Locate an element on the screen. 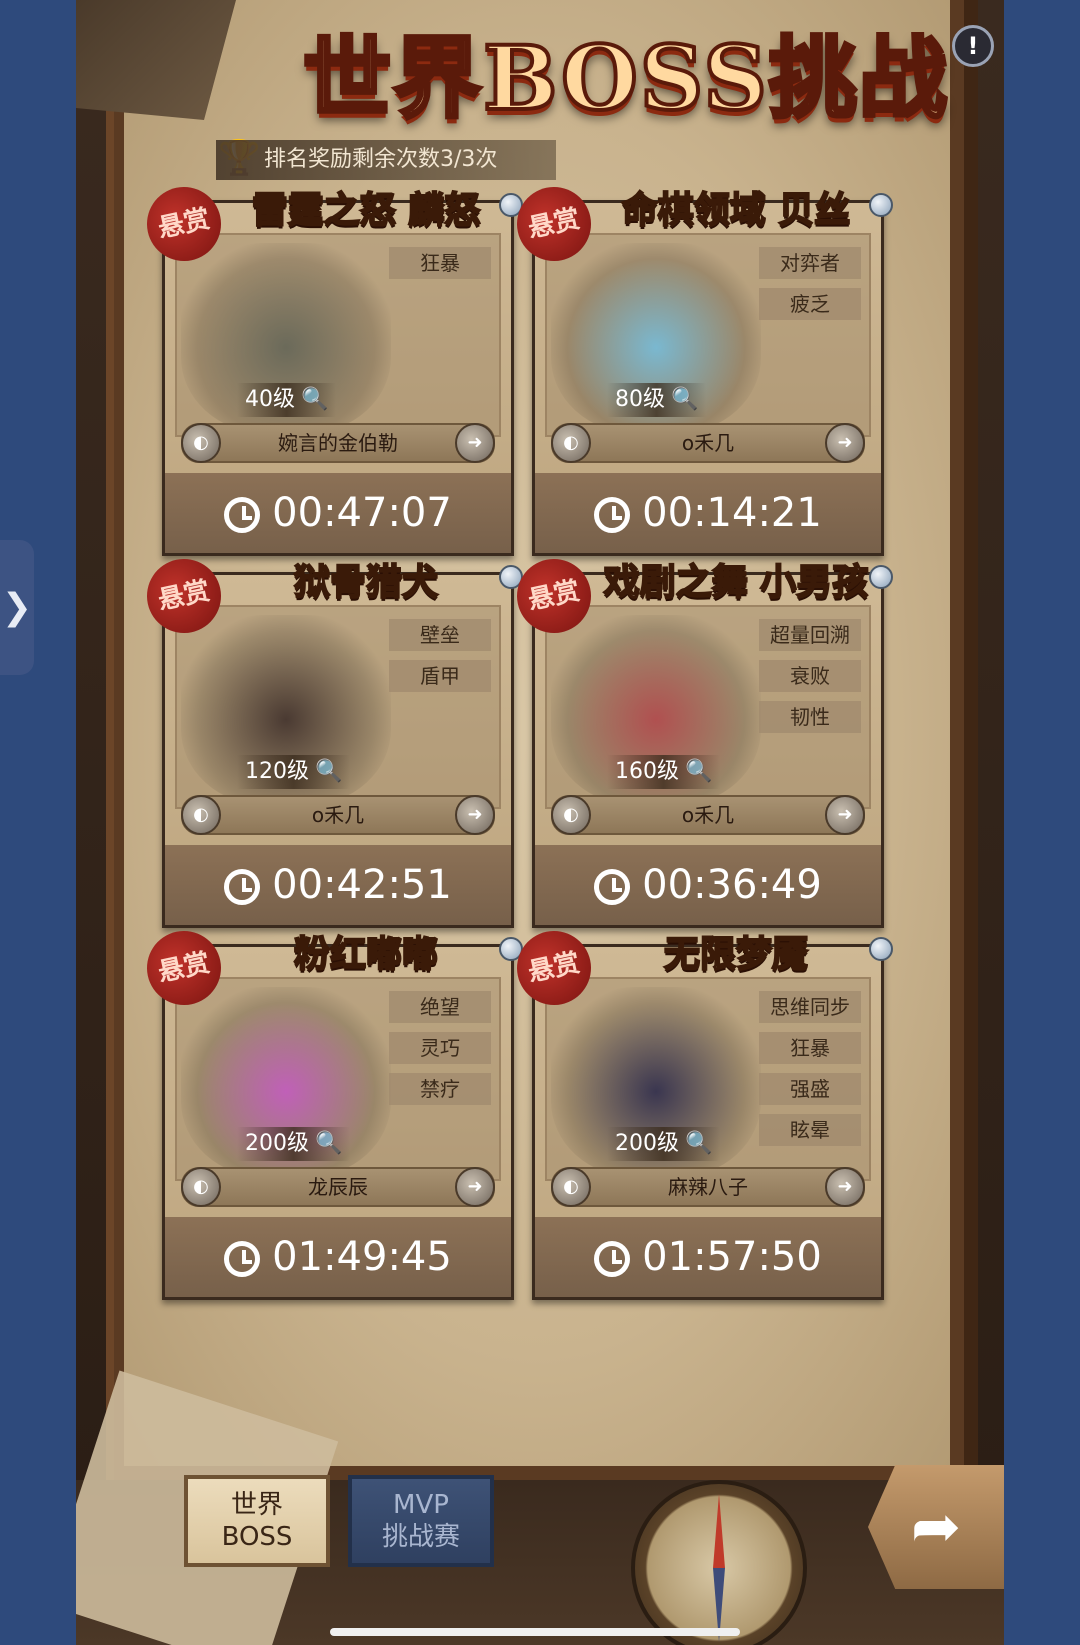 The height and width of the screenshot is (1645, 1080). boss-timer: 01:57:50 is located at coordinates (708, 1257).